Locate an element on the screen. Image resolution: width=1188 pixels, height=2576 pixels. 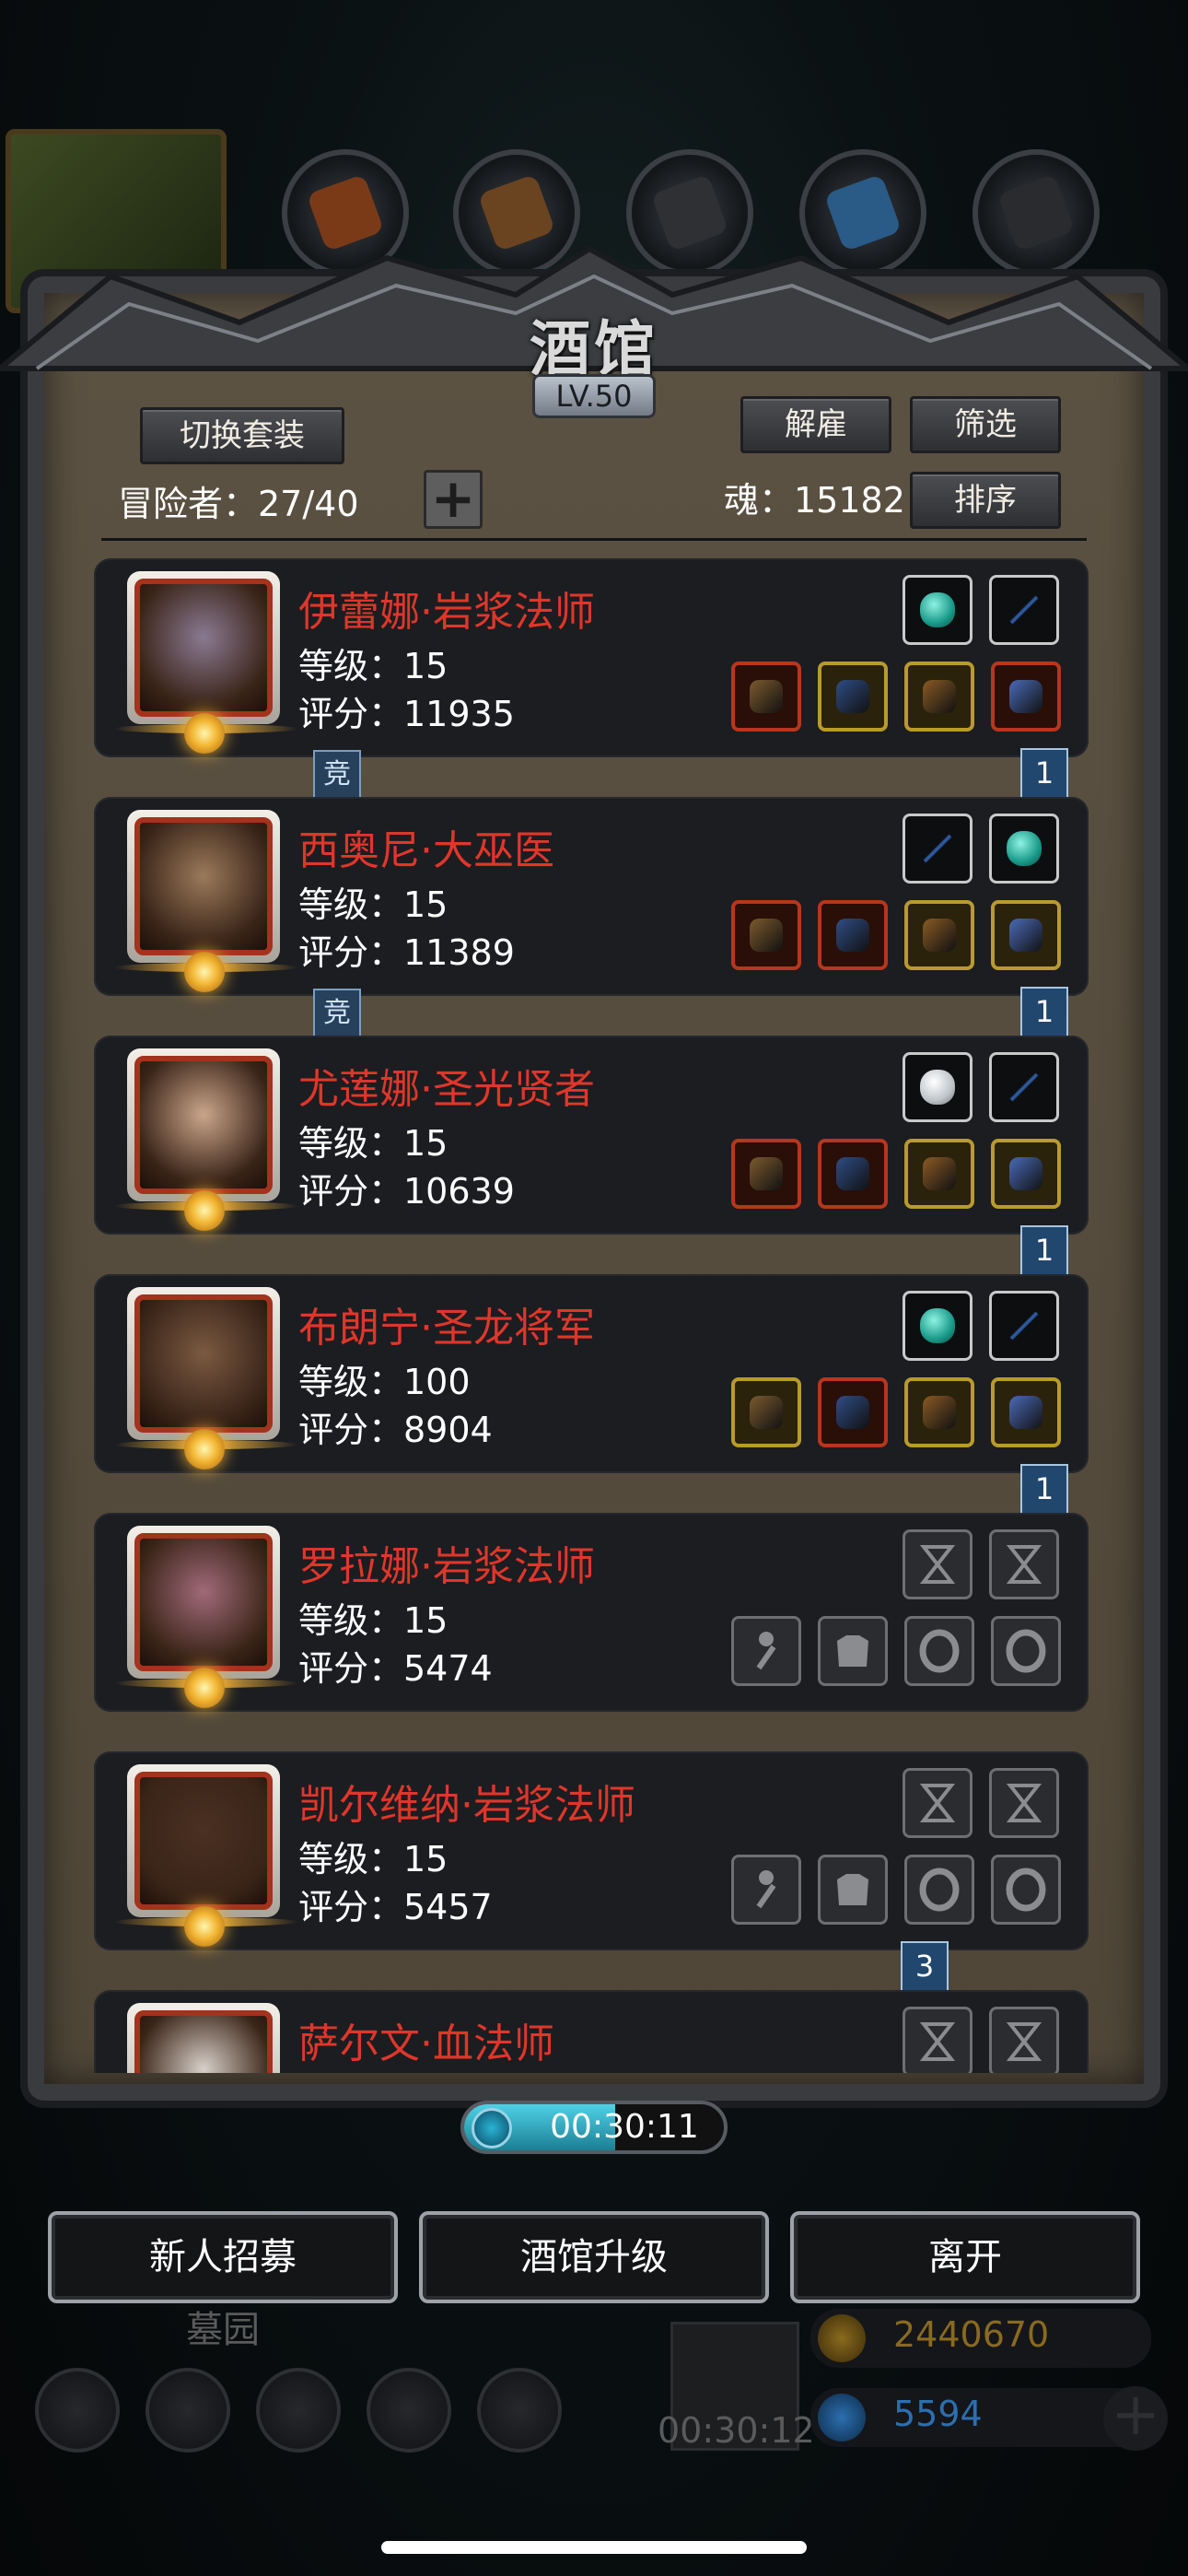
diamond-icon is located at coordinates (842, 2417).